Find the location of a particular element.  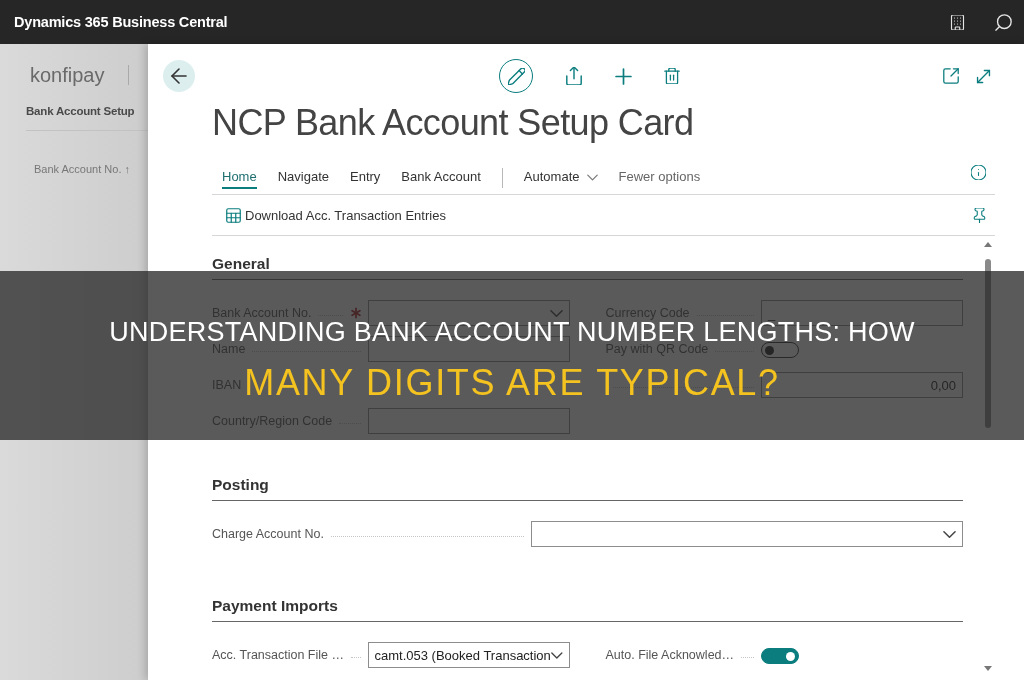

banner-headline: MANY DIGITS ARE TYPICAL? is located at coordinates (512, 383).